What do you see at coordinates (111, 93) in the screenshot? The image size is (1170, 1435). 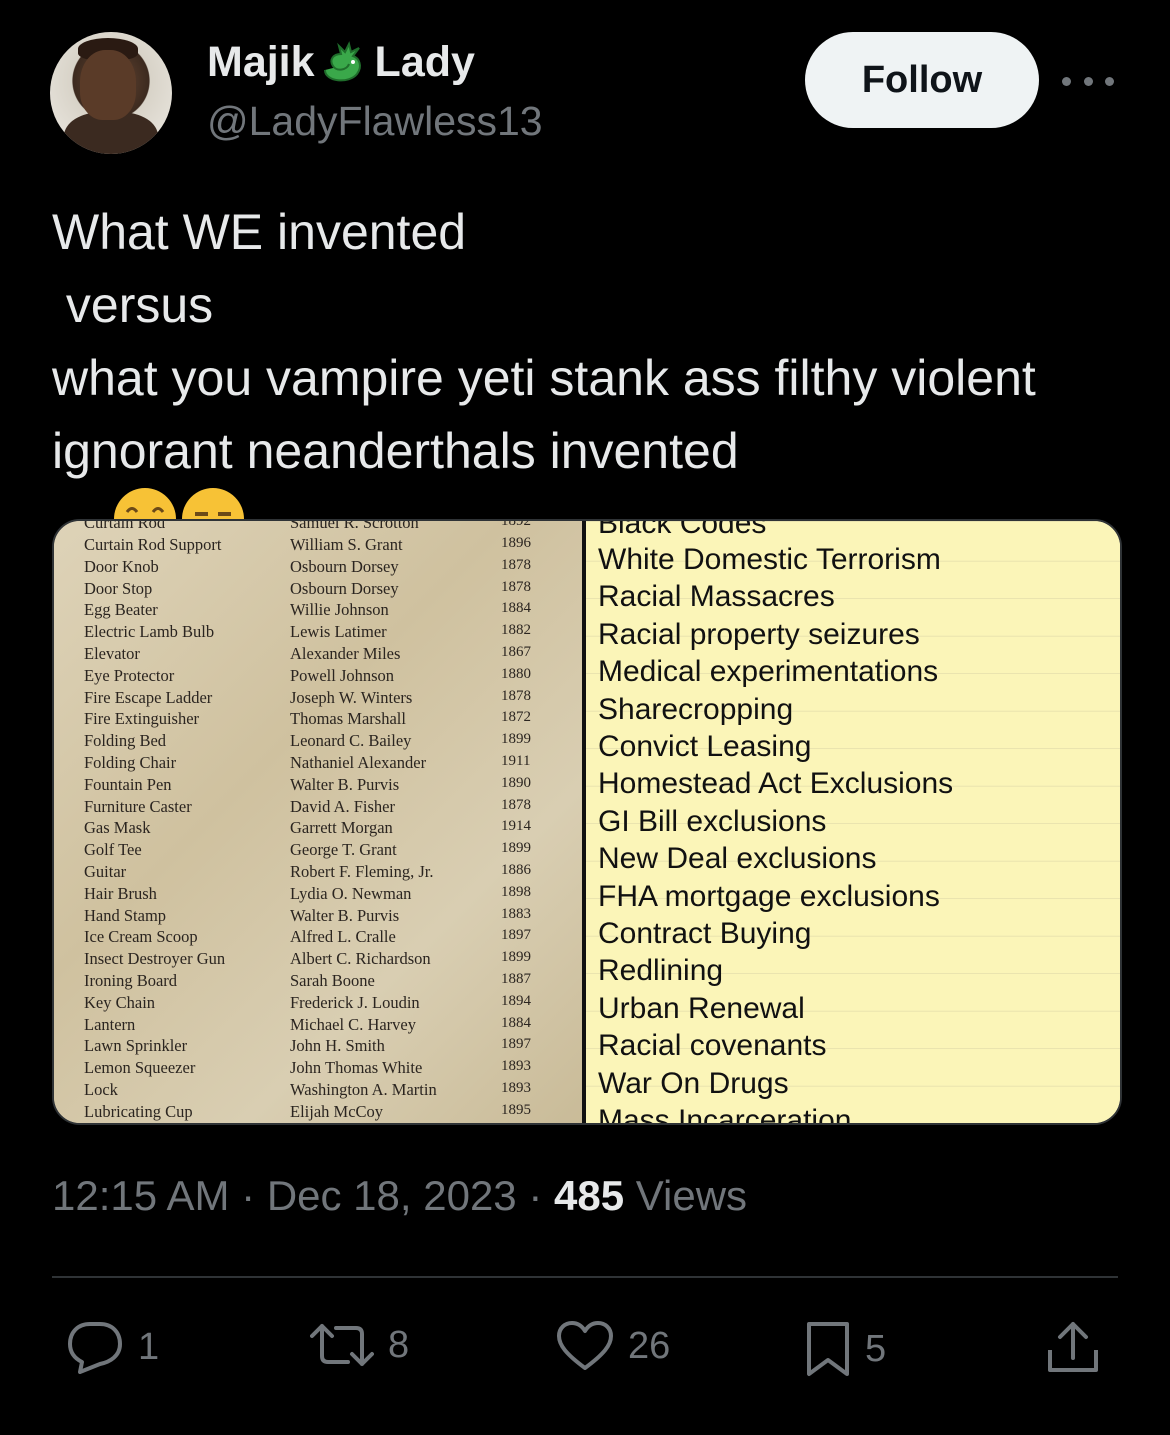 I see `avatar` at bounding box center [111, 93].